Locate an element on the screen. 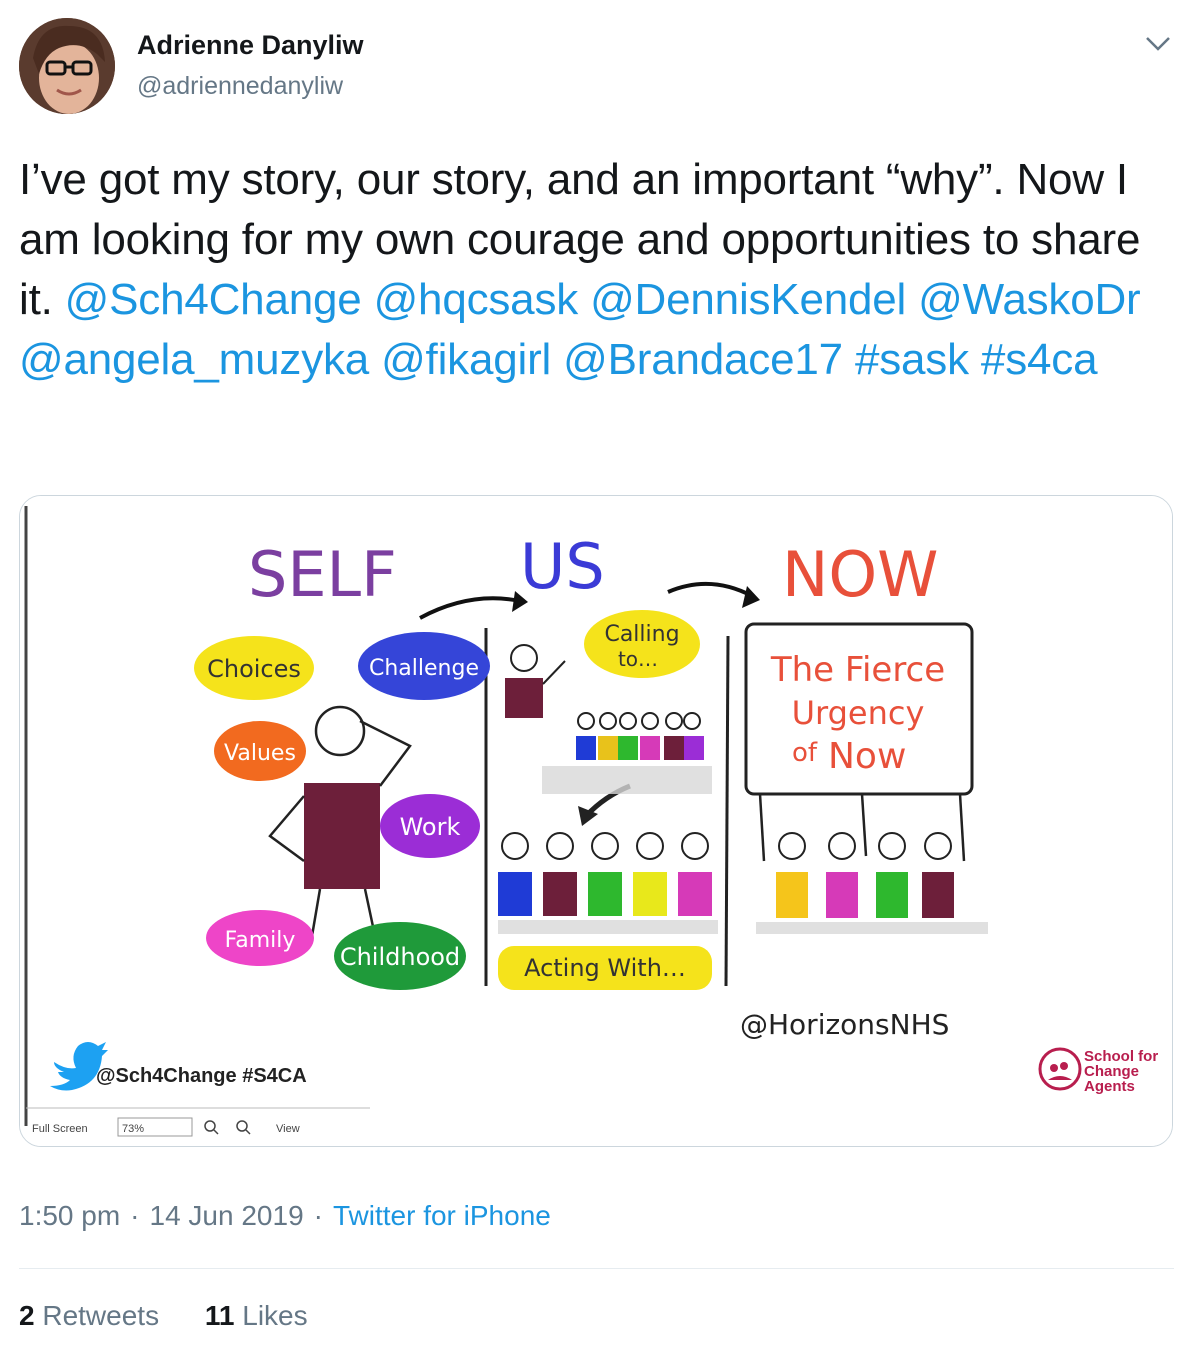  now-sign-of: of is located at coordinates (805, 753).